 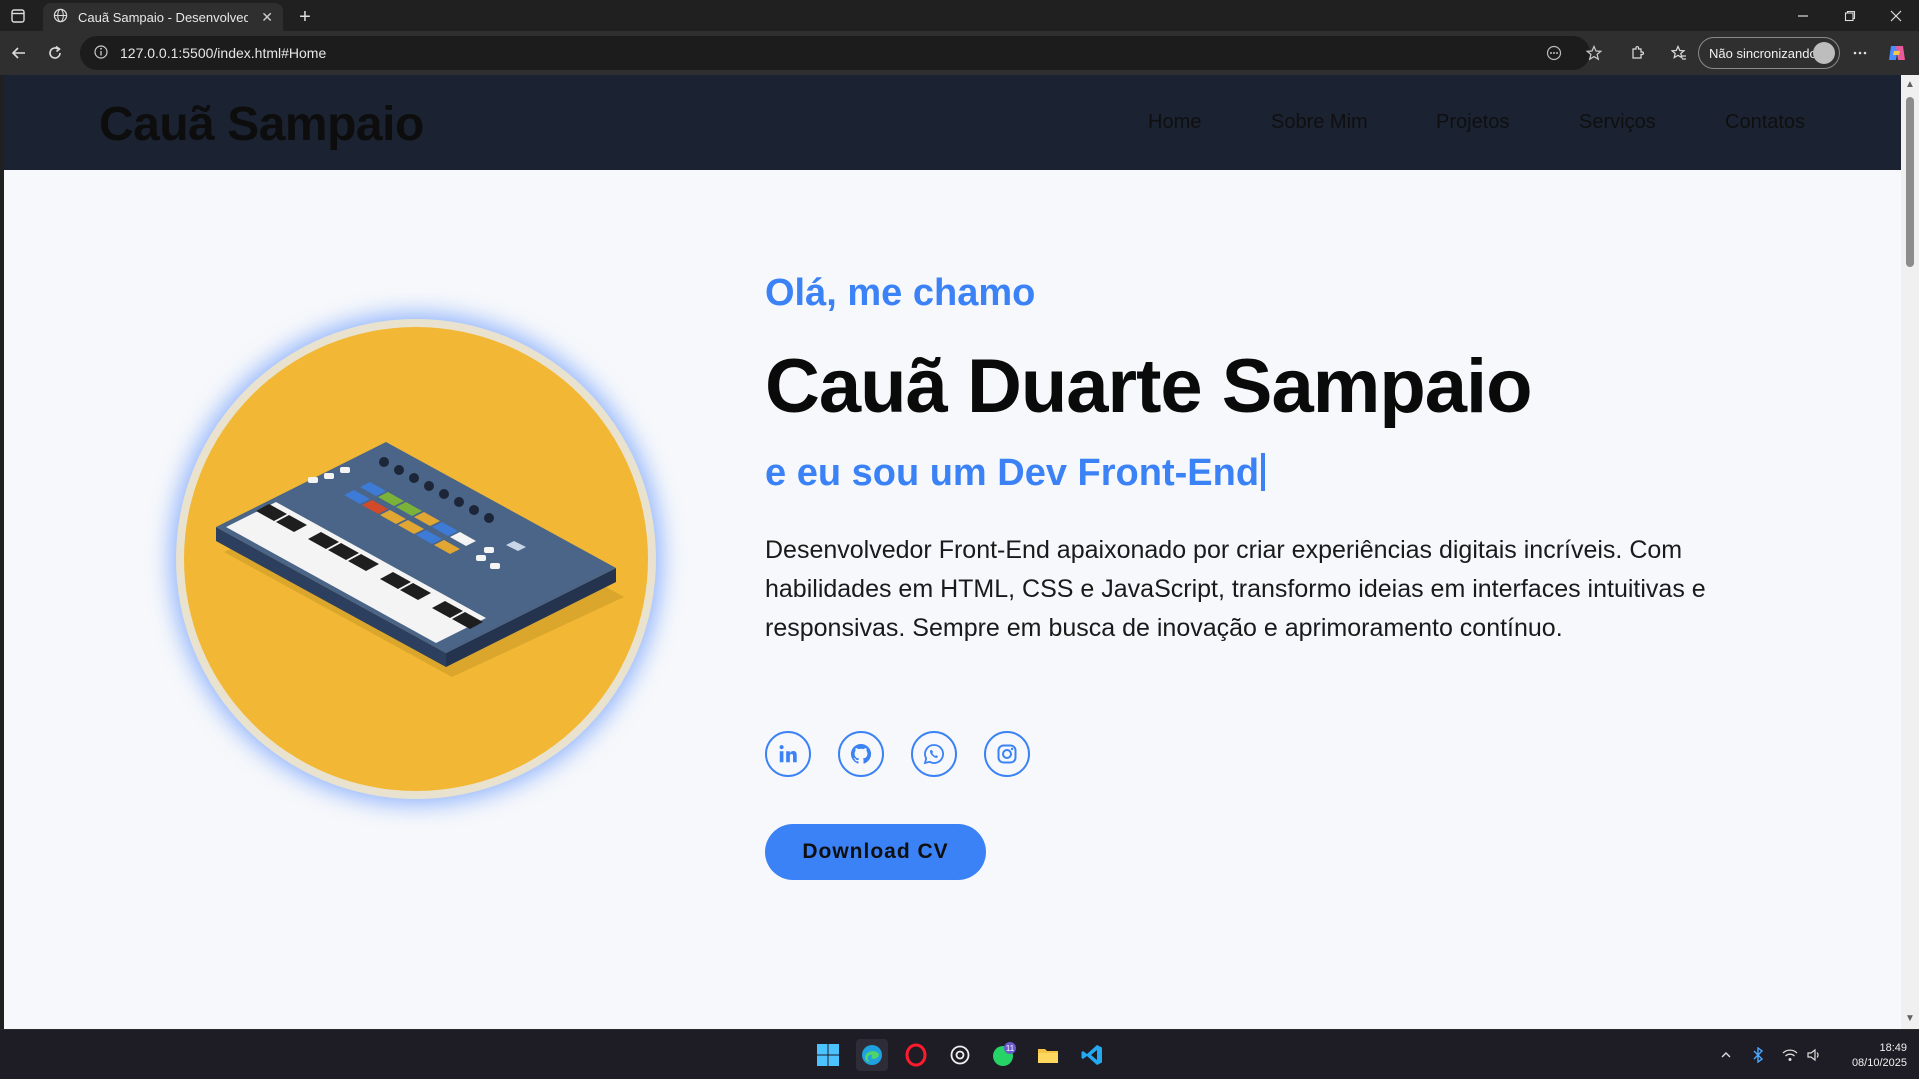 What do you see at coordinates (1048, 1055) in the screenshot?
I see `file-explorer-icon` at bounding box center [1048, 1055].